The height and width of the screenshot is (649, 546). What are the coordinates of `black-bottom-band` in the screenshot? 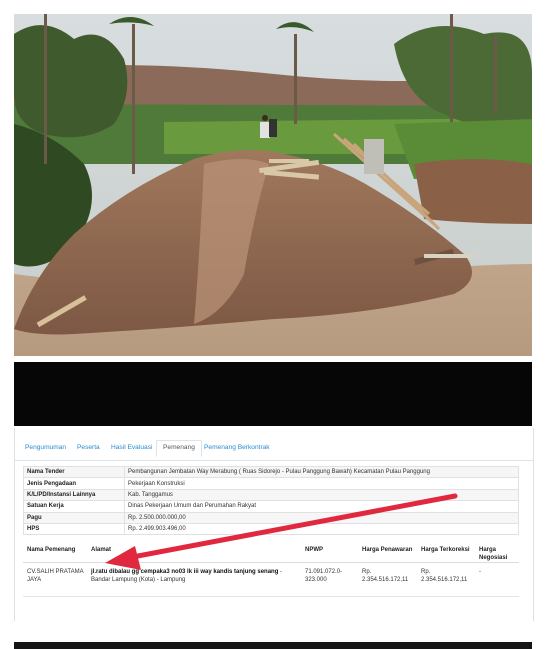 It's located at (273, 645).